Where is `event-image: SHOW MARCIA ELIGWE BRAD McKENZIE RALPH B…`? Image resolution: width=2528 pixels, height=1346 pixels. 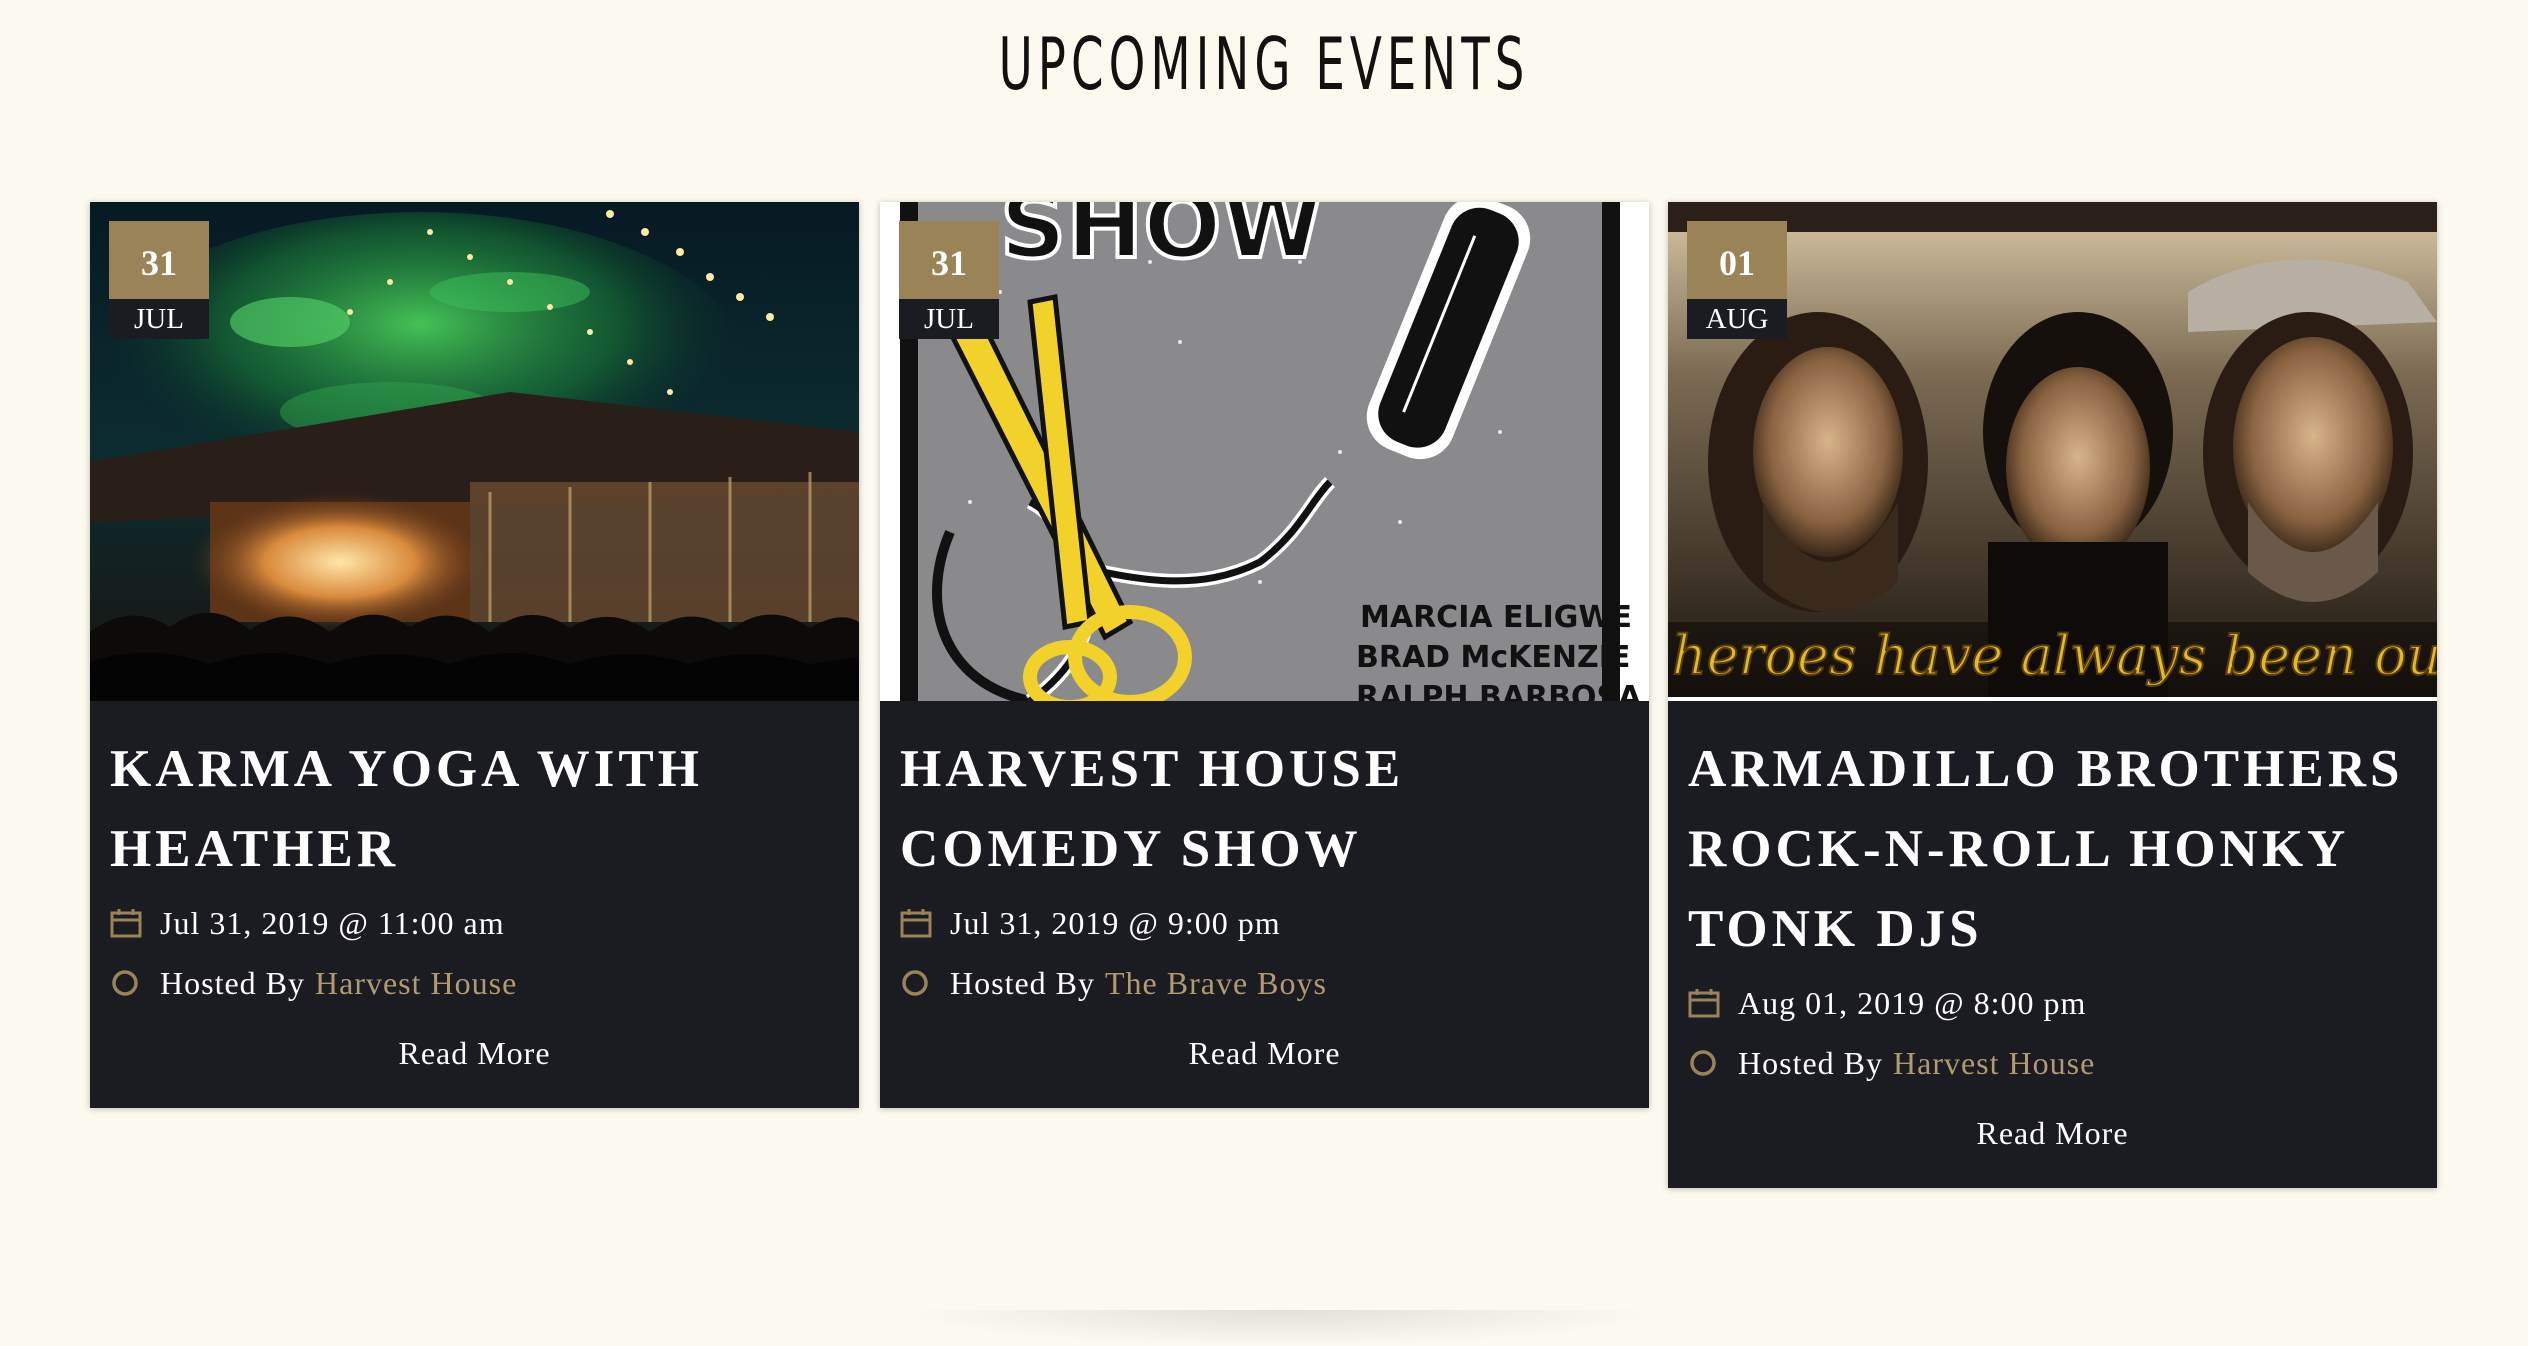
event-image: SHOW MARCIA ELIGWE BRAD McKENZIE RALPH B… is located at coordinates (1264, 451).